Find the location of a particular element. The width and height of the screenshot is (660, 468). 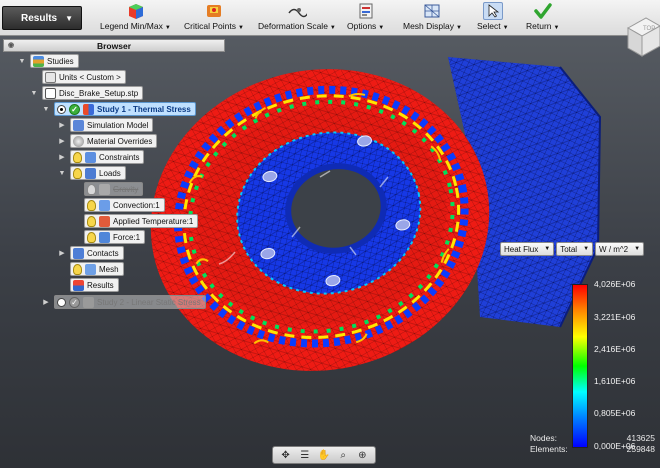

component-value: Total is located at coordinates (569, 249).